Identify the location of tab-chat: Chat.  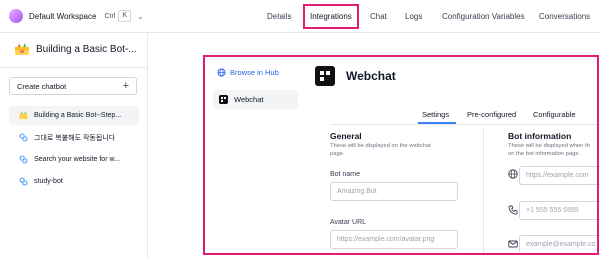
(378, 16).